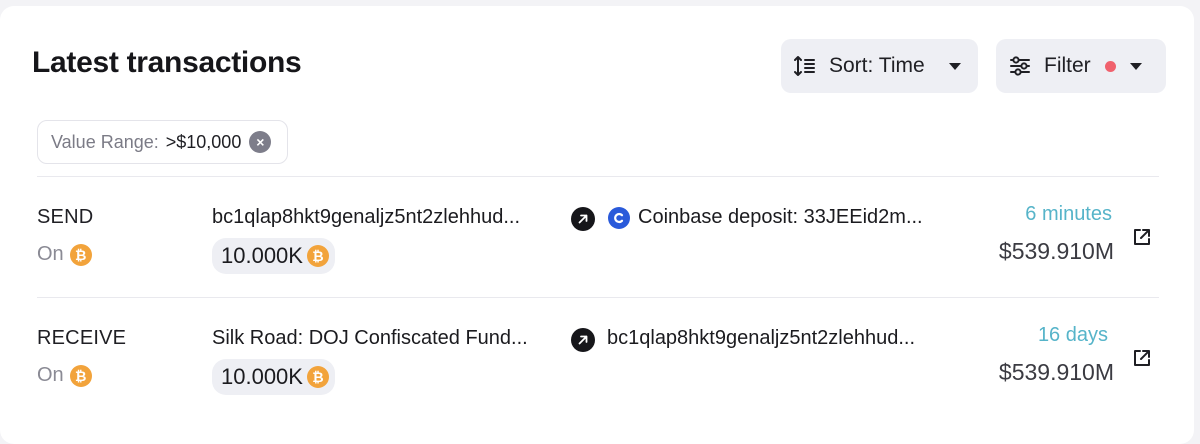 The height and width of the screenshot is (444, 1200). What do you see at coordinates (619, 217) in the screenshot?
I see `coinbase-icon` at bounding box center [619, 217].